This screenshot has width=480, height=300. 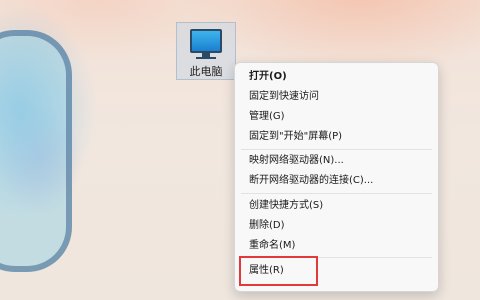 I want to click on menu-item-pin-quick-access: 固定到快速访问, so click(x=284, y=97).